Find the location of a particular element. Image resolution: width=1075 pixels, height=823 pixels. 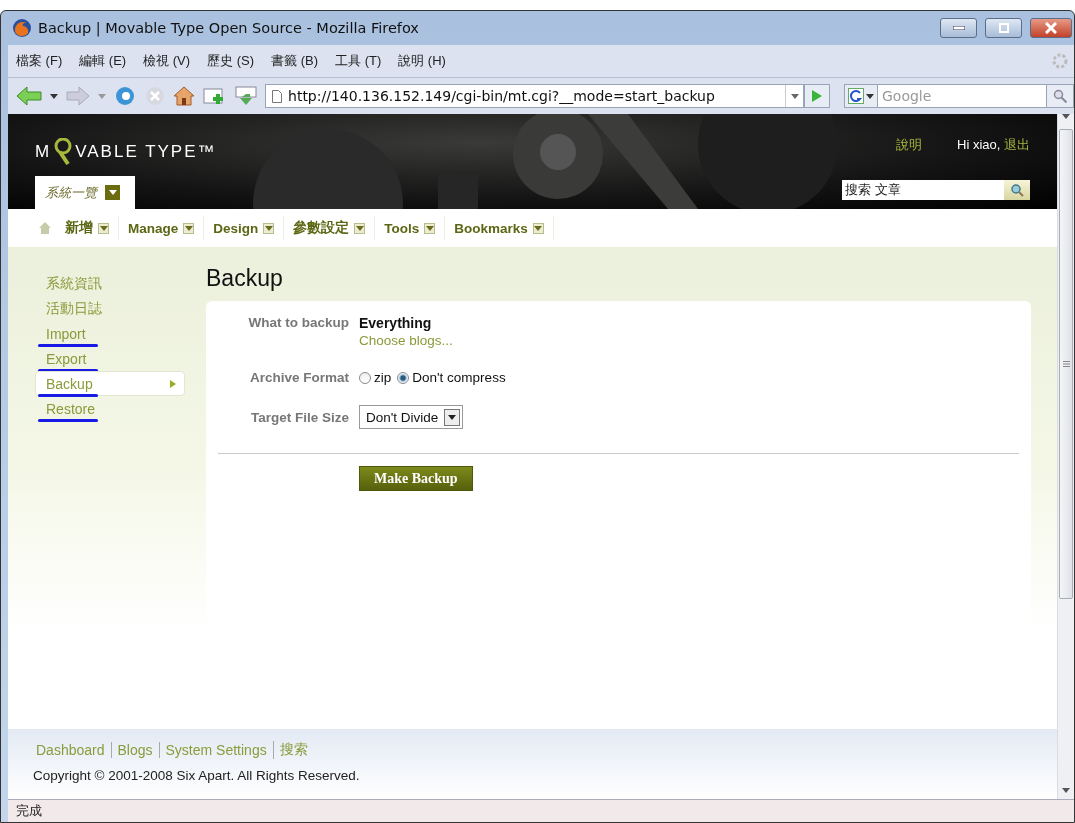

nav-menu: Manage is located at coordinates (162, 228).